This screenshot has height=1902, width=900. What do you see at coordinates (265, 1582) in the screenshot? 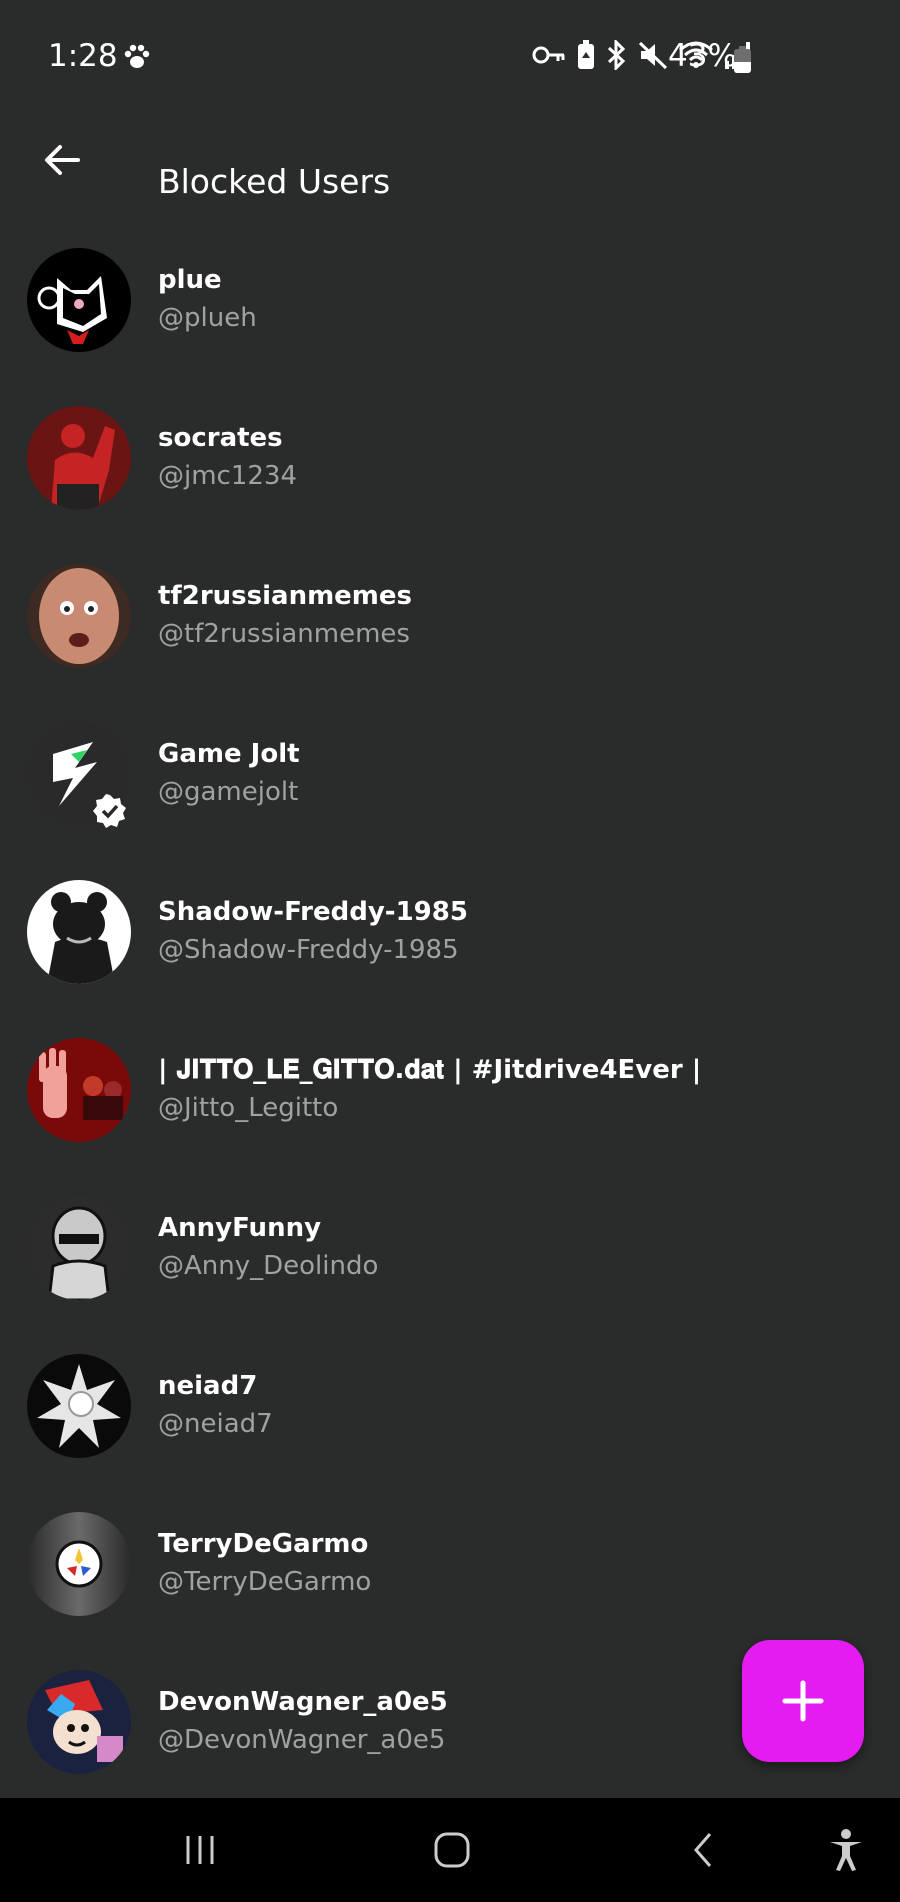
I see `user-handle: @TerryDeGarmo` at bounding box center [265, 1582].